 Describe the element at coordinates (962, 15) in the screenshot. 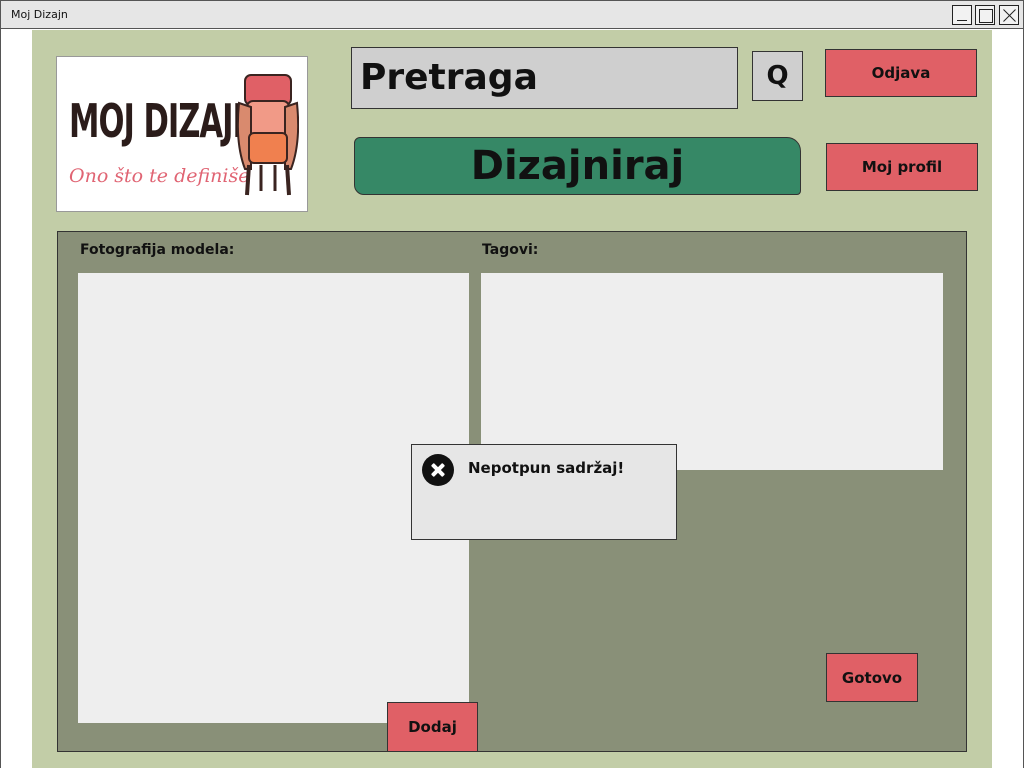

I see `minimize-button` at that location.